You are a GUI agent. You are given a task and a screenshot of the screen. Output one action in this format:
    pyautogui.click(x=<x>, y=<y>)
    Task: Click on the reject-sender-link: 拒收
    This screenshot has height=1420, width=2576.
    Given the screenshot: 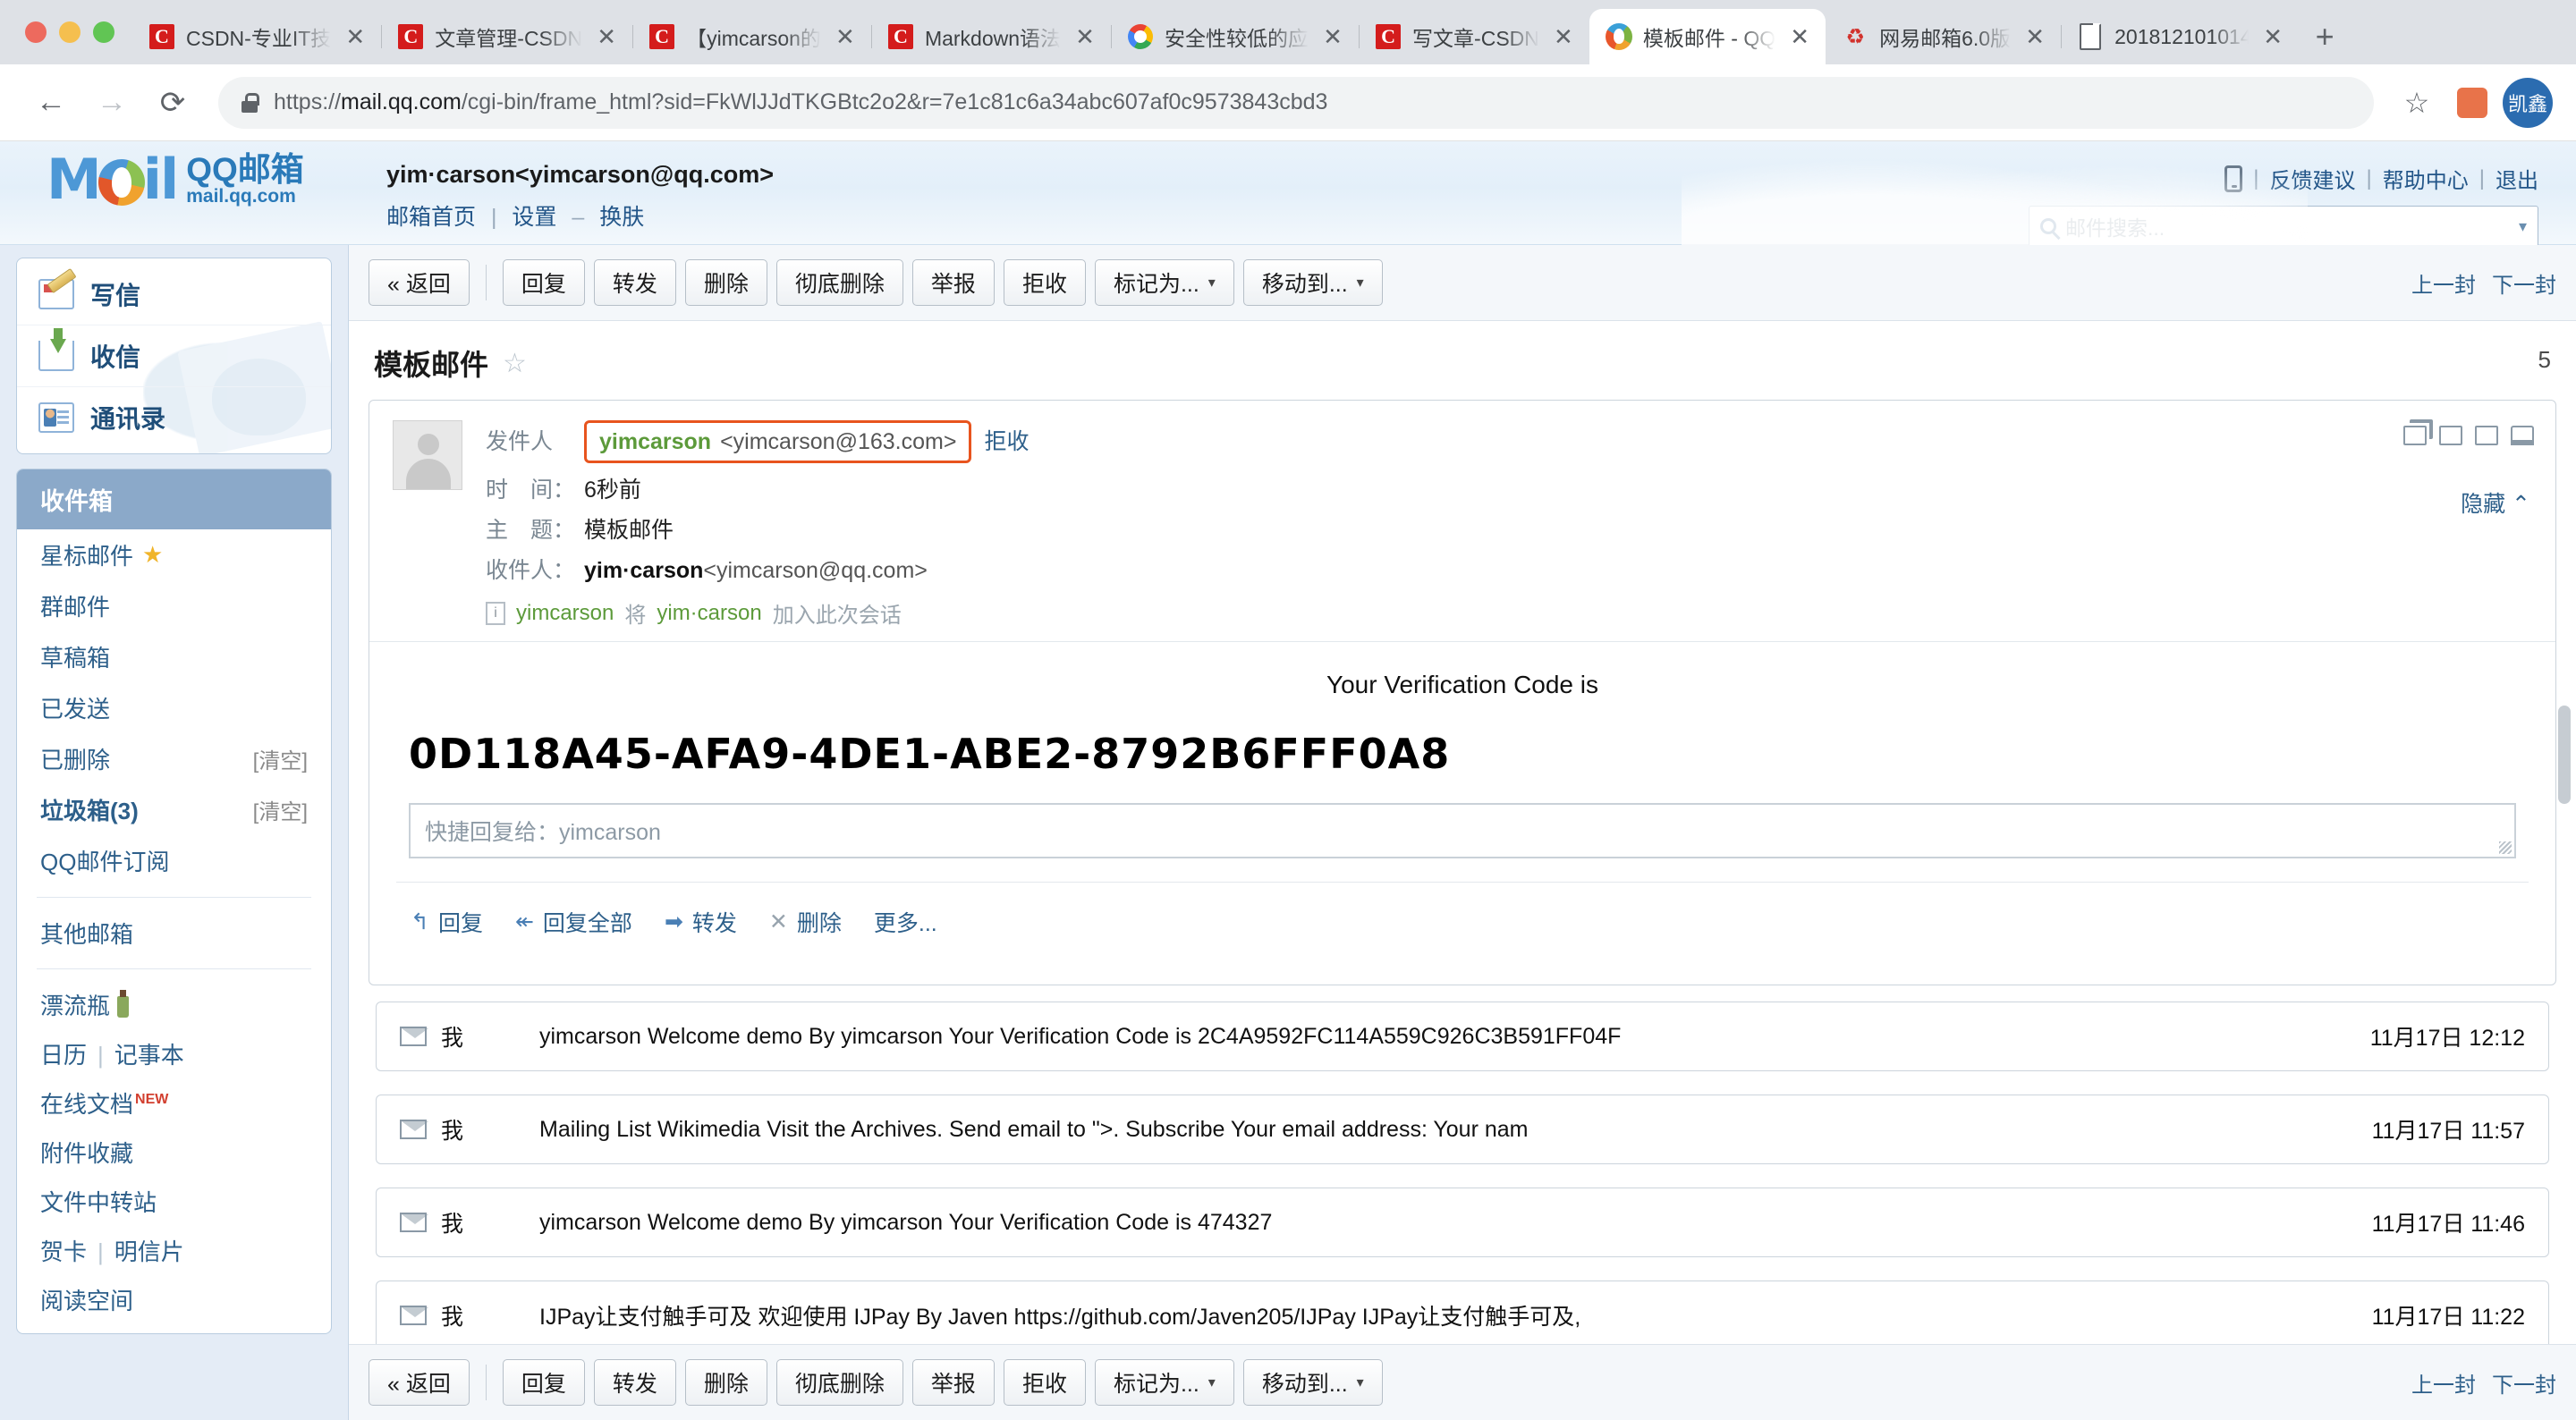 What is the action you would take?
    pyautogui.click(x=1006, y=442)
    